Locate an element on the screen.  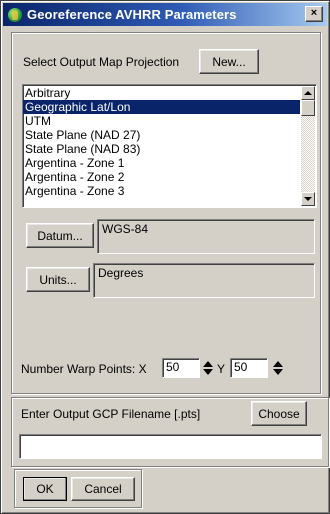
projection-list-item: State Plane (NAD 27) is located at coordinates (161, 135).